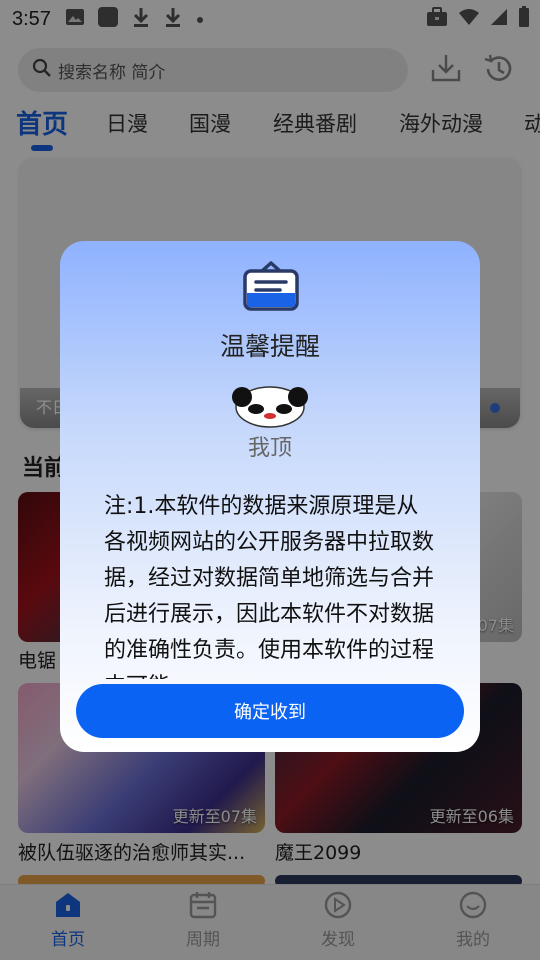 Image resolution: width=540 pixels, height=960 pixels. Describe the element at coordinates (269, 346) in the screenshot. I see `dialog-title: 温馨提醒` at that location.